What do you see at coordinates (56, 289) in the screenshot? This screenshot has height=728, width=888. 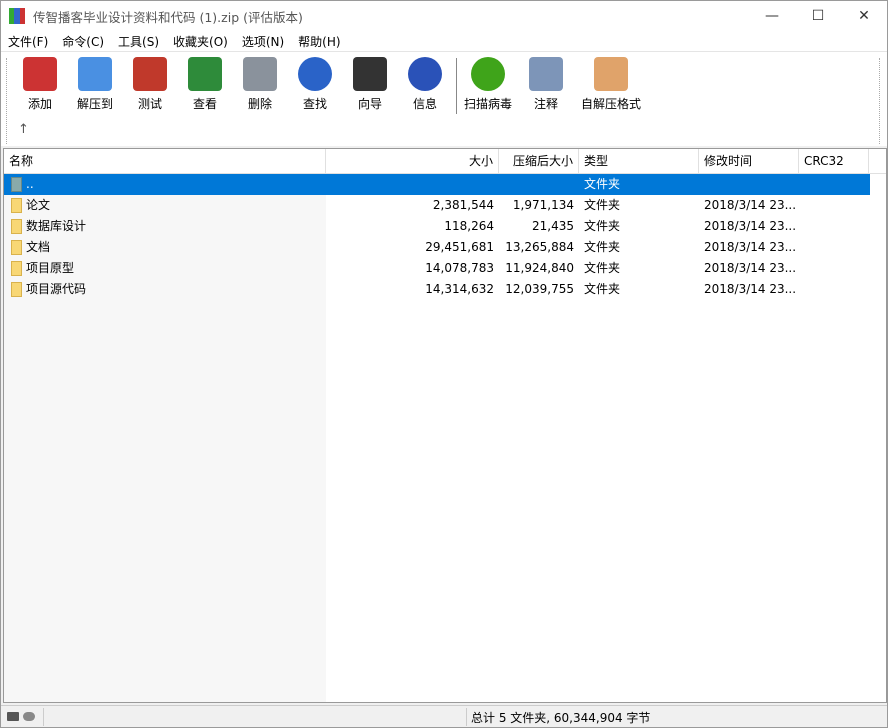 I see `cell-name: 项目源代码` at bounding box center [56, 289].